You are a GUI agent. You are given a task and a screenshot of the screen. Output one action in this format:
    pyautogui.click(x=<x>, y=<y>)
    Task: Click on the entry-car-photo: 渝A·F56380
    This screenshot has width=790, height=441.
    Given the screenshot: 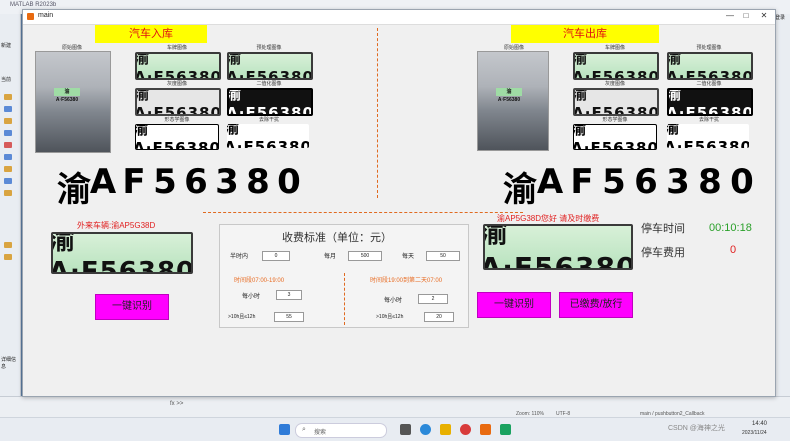 What is the action you would take?
    pyautogui.click(x=73, y=102)
    